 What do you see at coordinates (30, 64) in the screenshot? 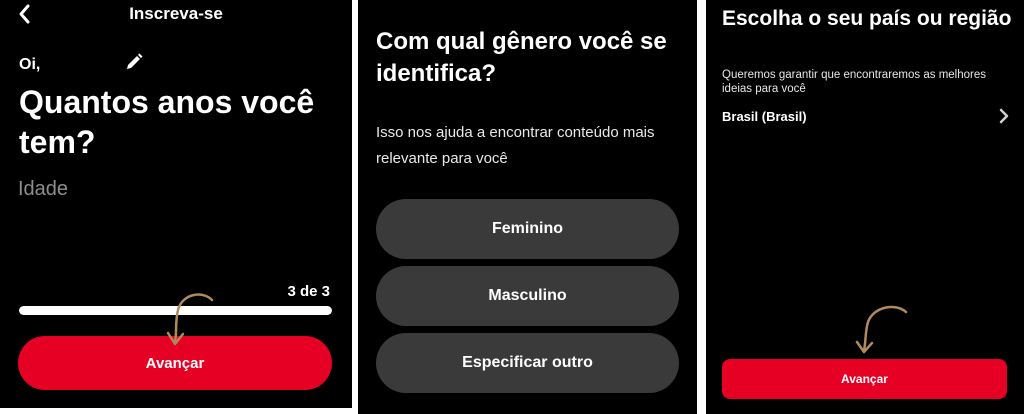
I see `greeting-text: Oi,` at bounding box center [30, 64].